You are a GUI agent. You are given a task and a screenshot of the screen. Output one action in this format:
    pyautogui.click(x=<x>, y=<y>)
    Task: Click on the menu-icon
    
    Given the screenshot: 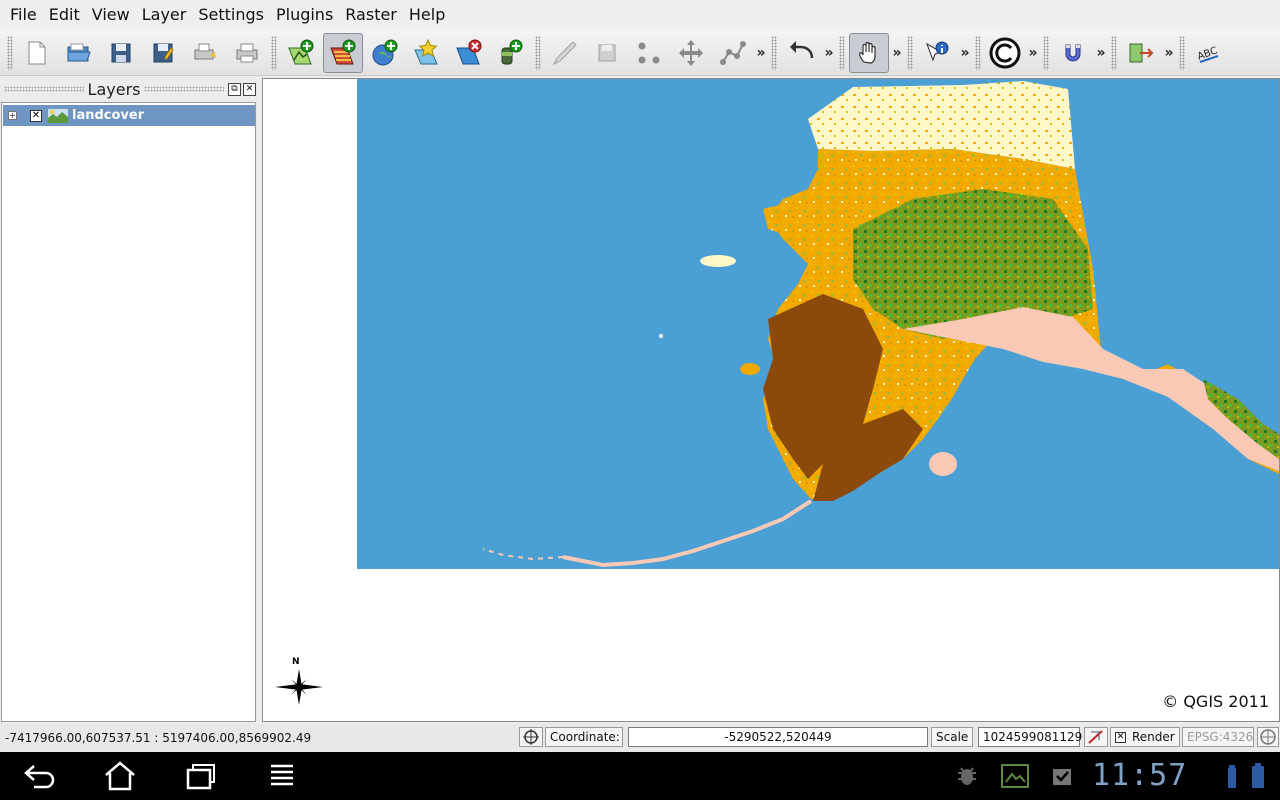 What is the action you would take?
    pyautogui.click(x=282, y=775)
    